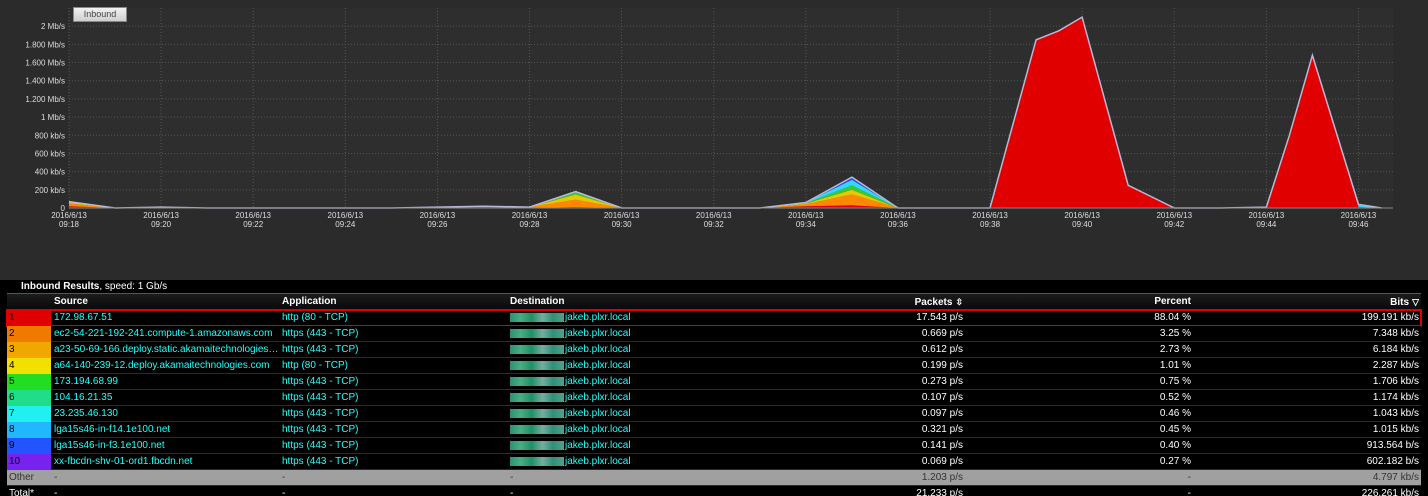  What do you see at coordinates (1189, 492) in the screenshot?
I see `total-row-percent: -` at bounding box center [1189, 492].